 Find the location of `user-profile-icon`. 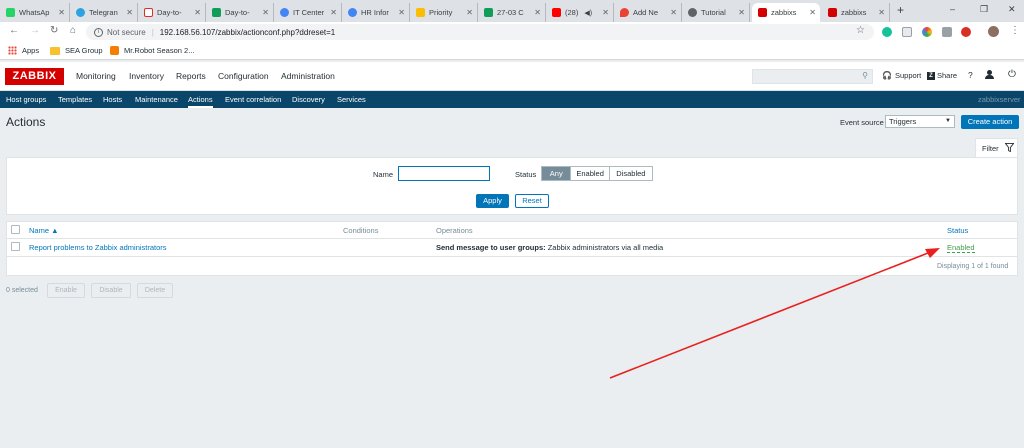

user-profile-icon is located at coordinates (989, 75).